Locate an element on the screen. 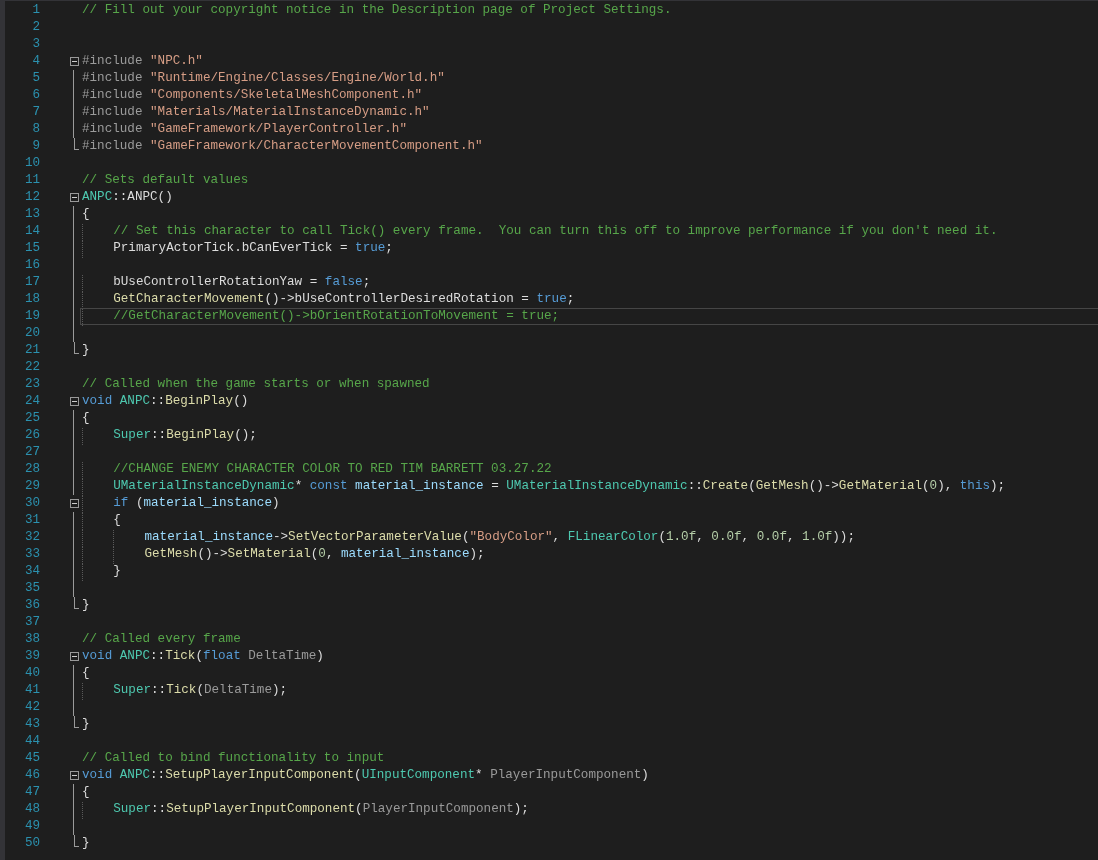 This screenshot has height=860, width=1098. line-number: 10 is located at coordinates (31, 163).